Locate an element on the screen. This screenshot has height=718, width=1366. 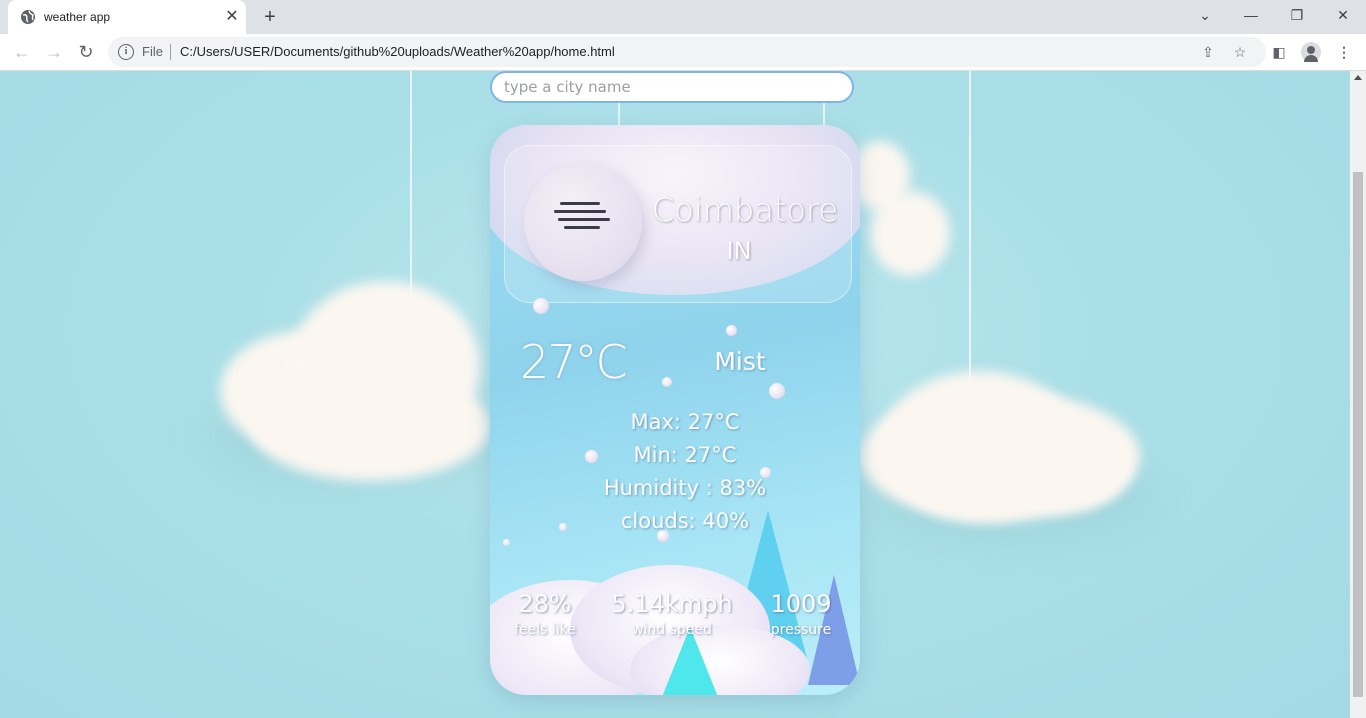
feels-like-value: 28% is located at coordinates (545, 604).